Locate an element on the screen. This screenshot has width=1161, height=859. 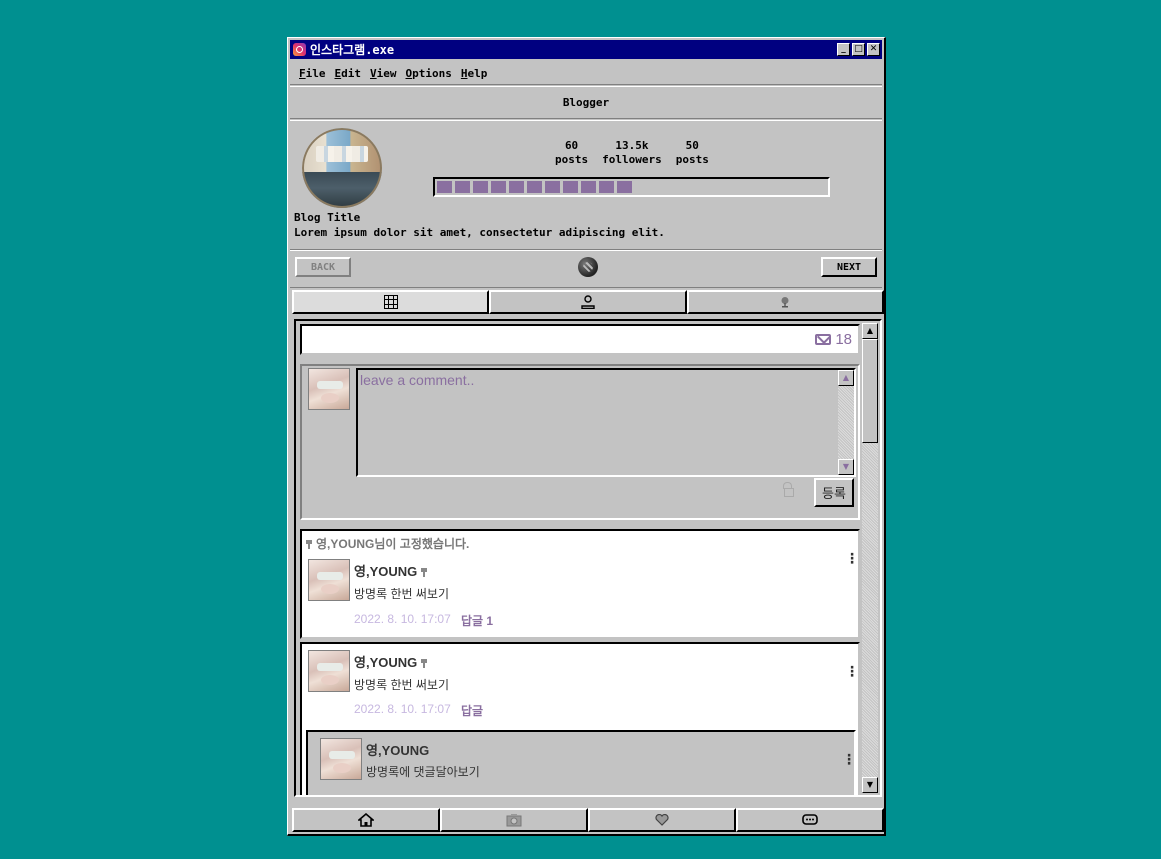
input-scroll-up: ▲ is located at coordinates (846, 378).